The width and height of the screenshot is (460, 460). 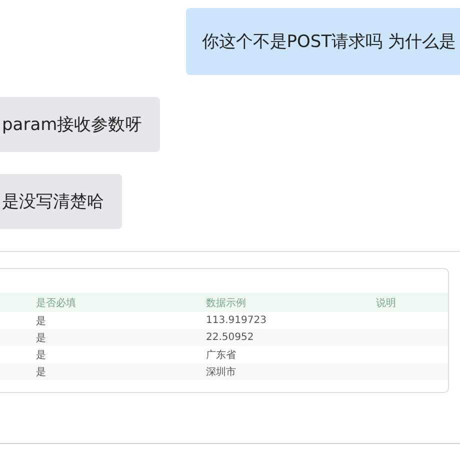 What do you see at coordinates (237, 320) in the screenshot?
I see `table-cell-text: 113.919723` at bounding box center [237, 320].